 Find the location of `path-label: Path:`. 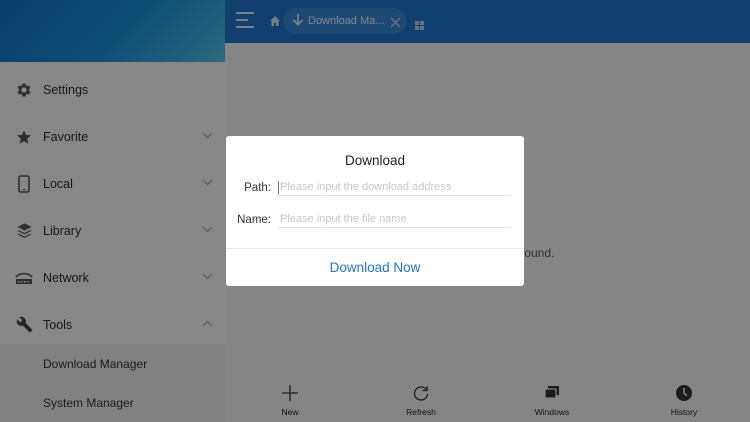

path-label: Path: is located at coordinates (257, 188).